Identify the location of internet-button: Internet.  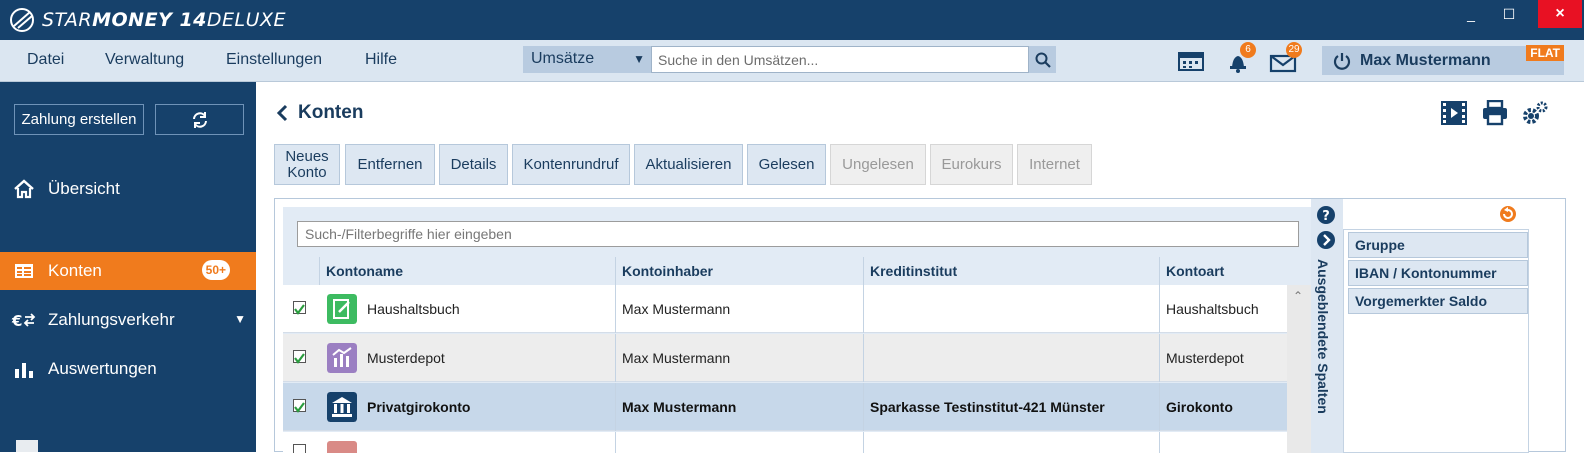
(1054, 164).